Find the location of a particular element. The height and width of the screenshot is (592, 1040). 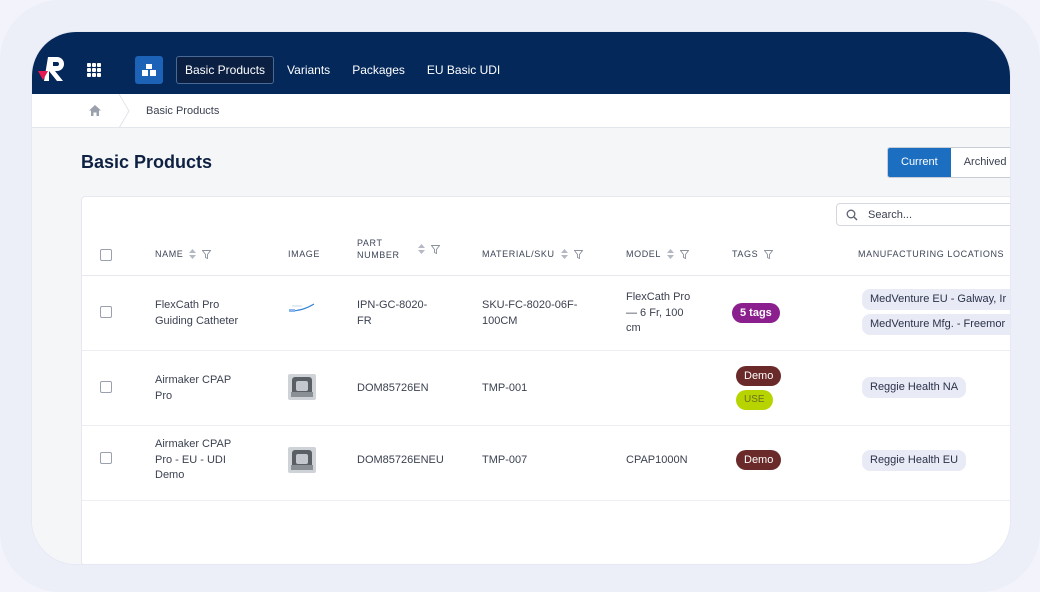

catheter-thumbnail-image is located at coordinates (302, 308).